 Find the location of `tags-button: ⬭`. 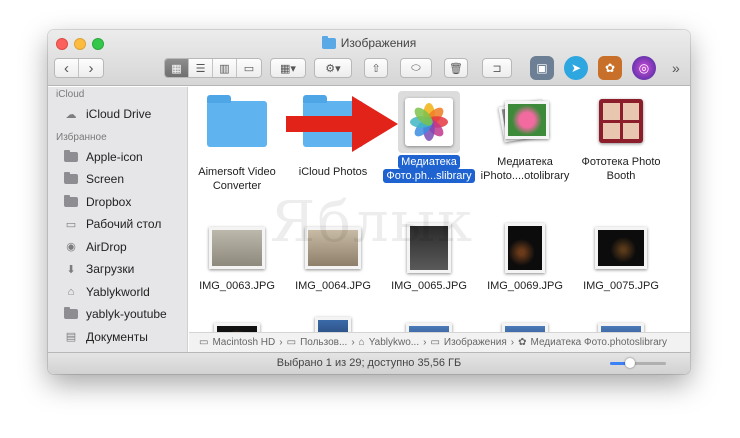

tags-button: ⬭ is located at coordinates (416, 68).